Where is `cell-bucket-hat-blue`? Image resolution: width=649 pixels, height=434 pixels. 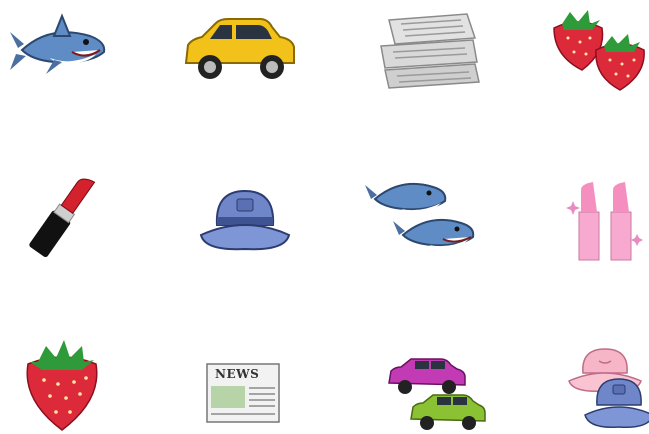
cell-bucket-hat-blue is located at coordinates (245, 220).